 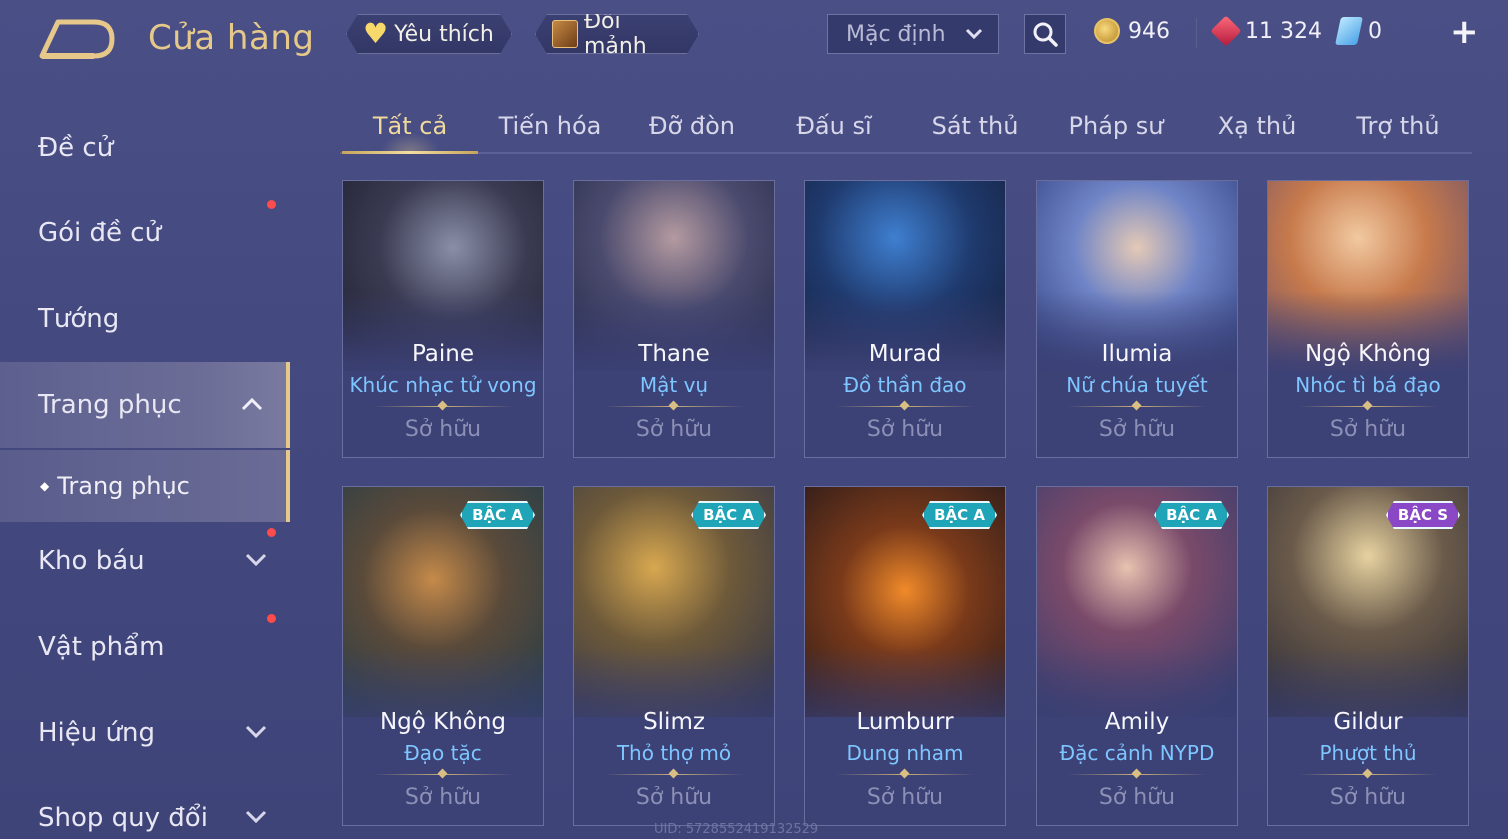 I want to click on sidebar-item-effects: Hiệu ứng, so click(x=145, y=733).